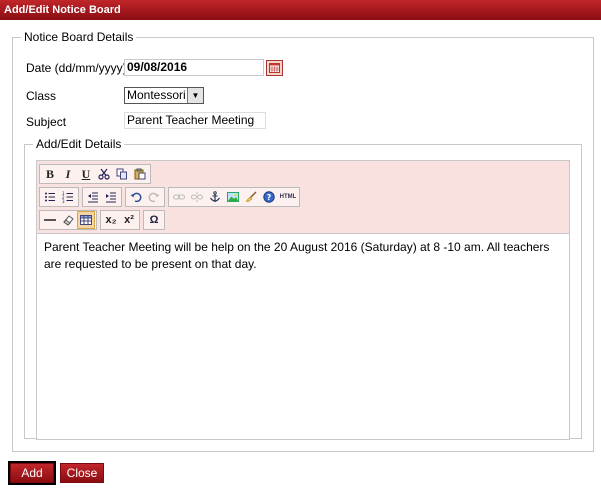 Image resolution: width=601 pixels, height=488 pixels. I want to click on calendar-button, so click(274, 68).